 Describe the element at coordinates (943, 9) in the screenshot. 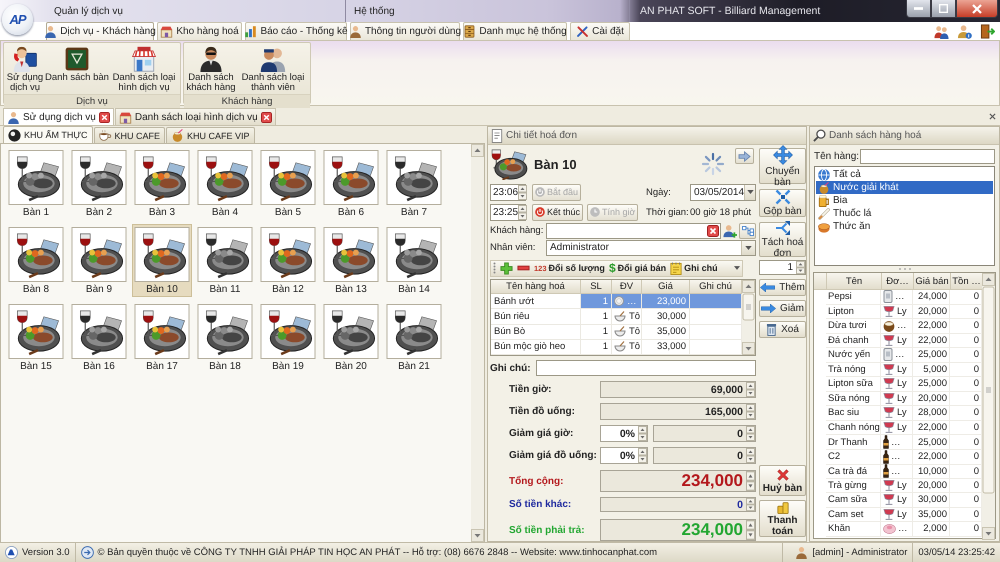

I see `maximize-button` at that location.